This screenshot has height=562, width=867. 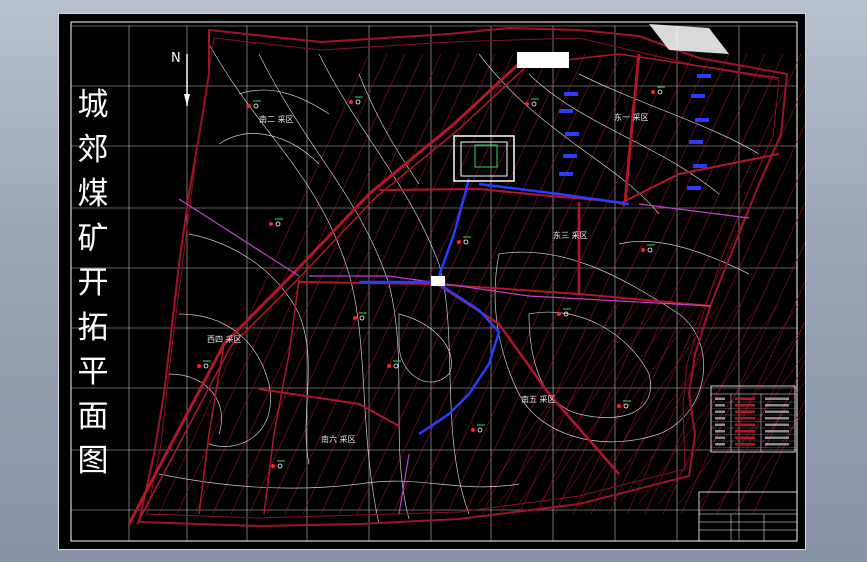 I want to click on title-char: 平, so click(x=93, y=372).